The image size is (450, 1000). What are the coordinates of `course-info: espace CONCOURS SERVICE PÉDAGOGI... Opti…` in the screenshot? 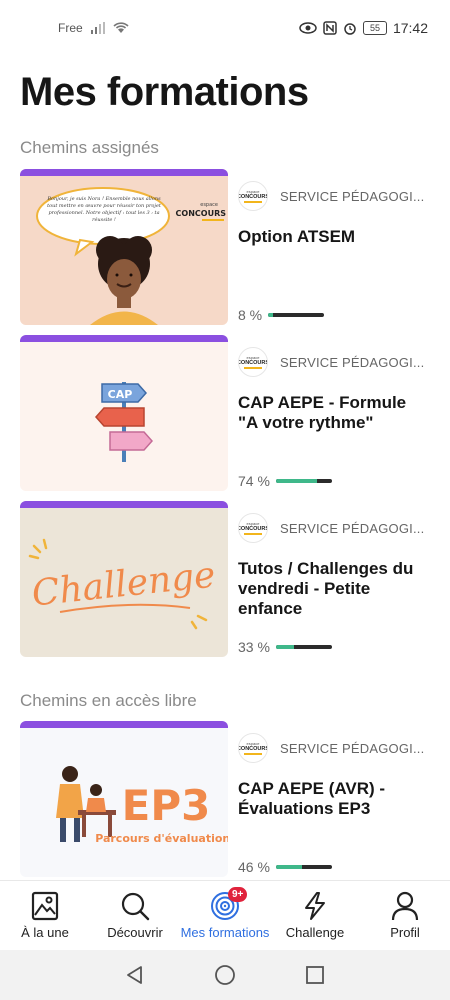 It's located at (334, 247).